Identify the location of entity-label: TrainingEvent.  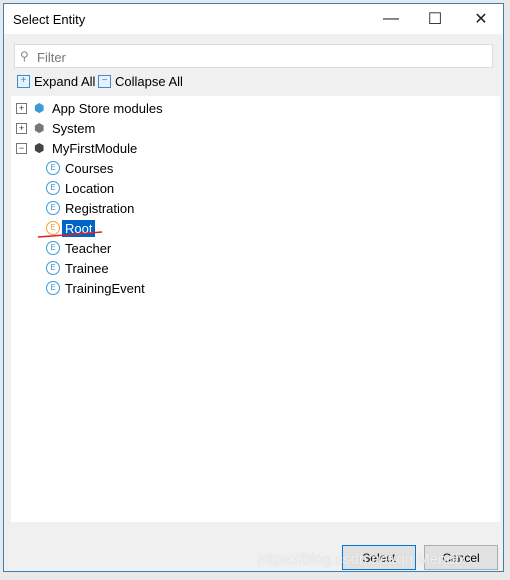
(105, 288).